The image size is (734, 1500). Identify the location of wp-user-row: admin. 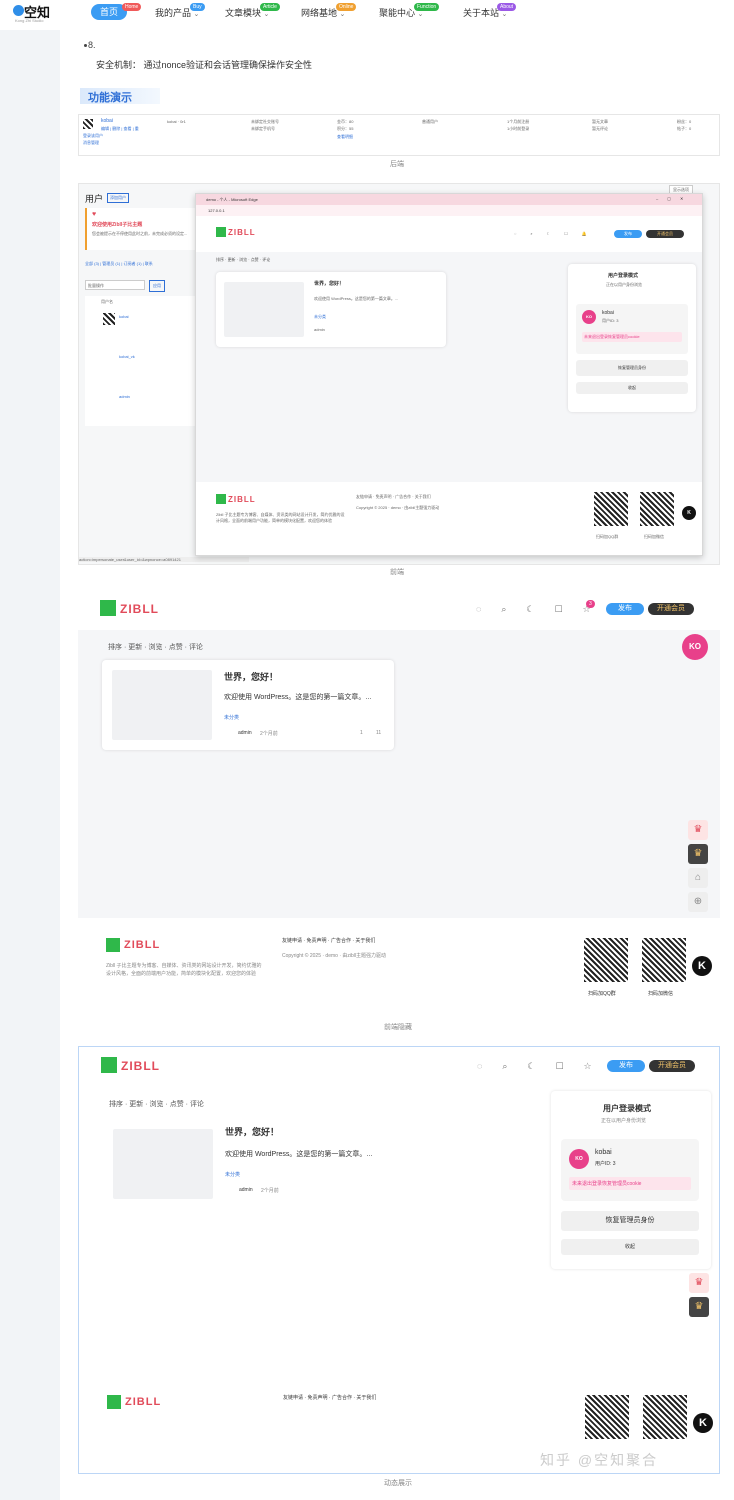
(124, 396).